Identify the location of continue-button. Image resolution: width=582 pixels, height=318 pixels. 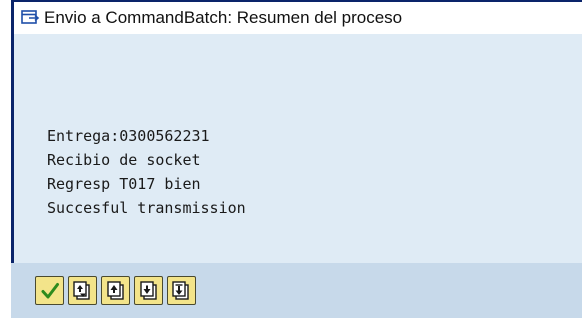
(49, 290).